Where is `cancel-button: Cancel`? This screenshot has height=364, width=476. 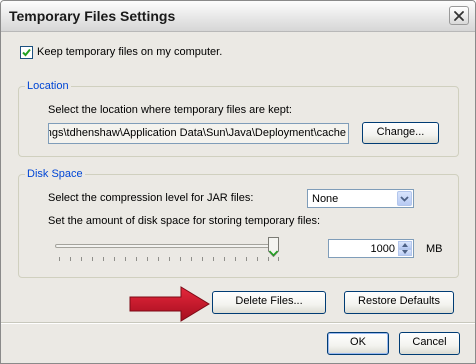
cancel-button: Cancel is located at coordinates (429, 343).